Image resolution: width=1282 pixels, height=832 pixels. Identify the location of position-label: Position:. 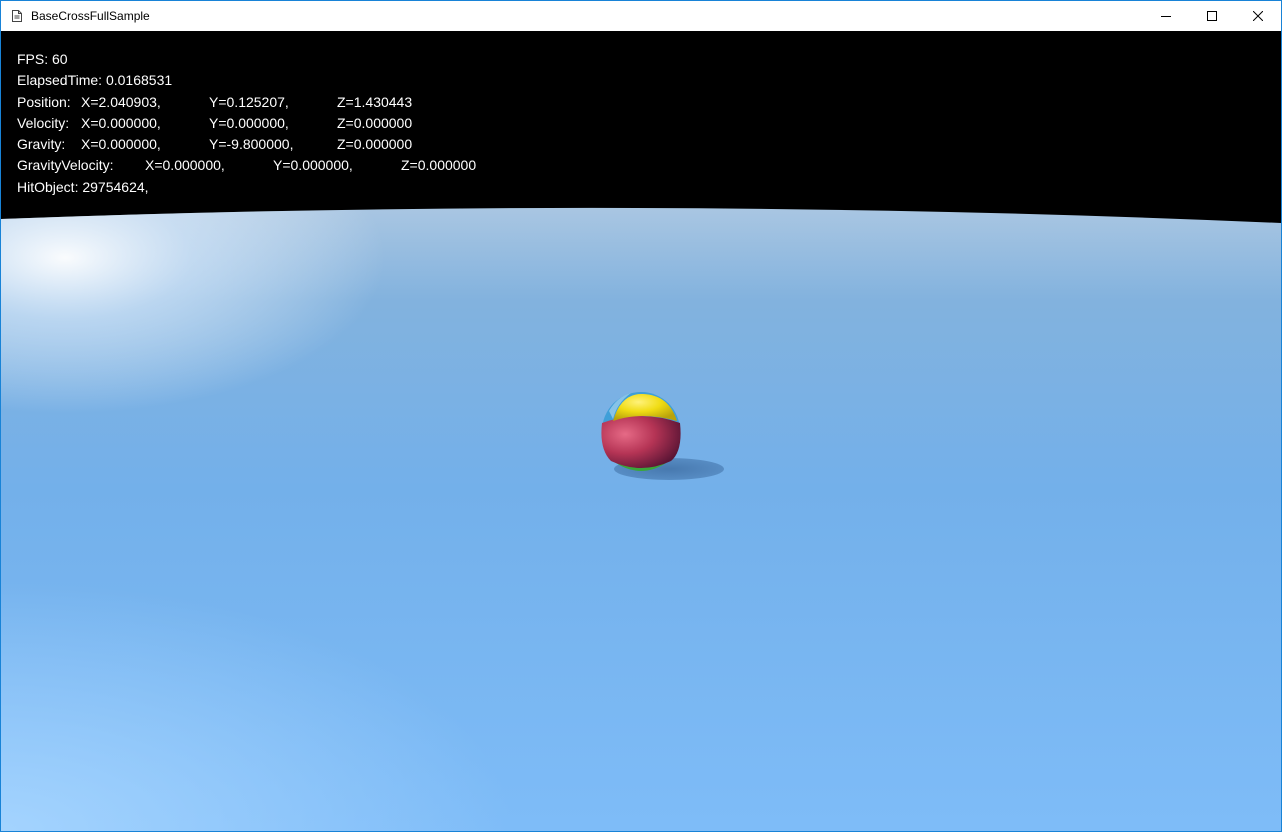
(44, 101).